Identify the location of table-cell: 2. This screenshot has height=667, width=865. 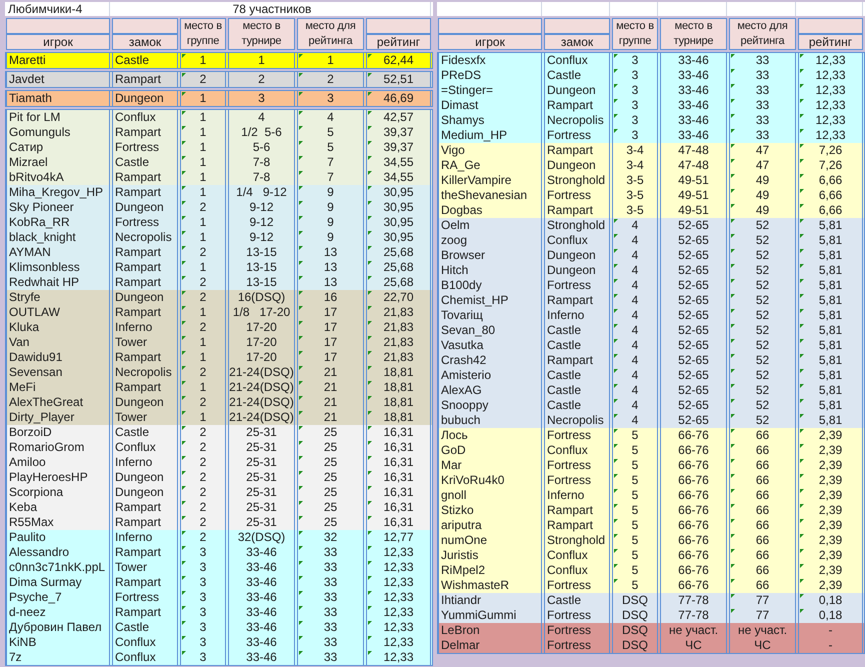
(203, 537).